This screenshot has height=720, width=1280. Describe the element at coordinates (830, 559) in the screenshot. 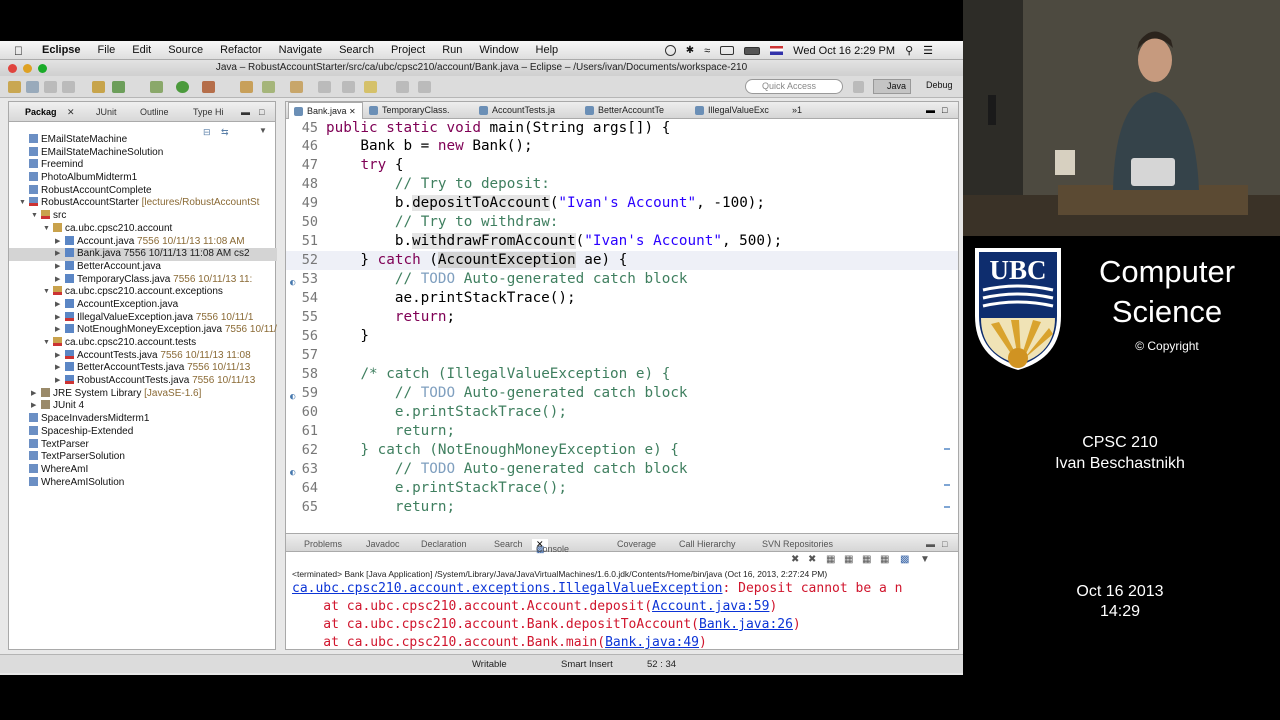

I see `clear-console-icon: ▦` at that location.